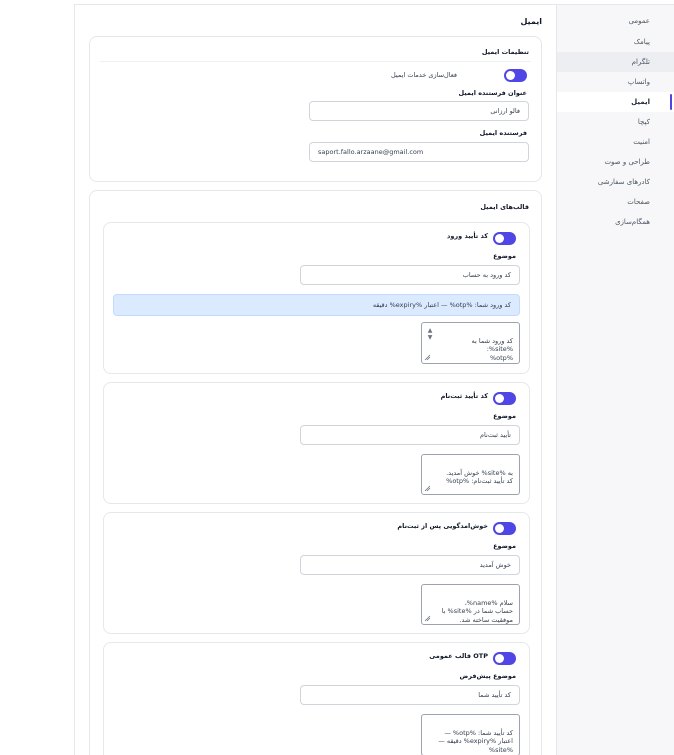 The height and width of the screenshot is (755, 674). What do you see at coordinates (615, 142) in the screenshot?
I see `sidebar-item-security: امنیت` at bounding box center [615, 142].